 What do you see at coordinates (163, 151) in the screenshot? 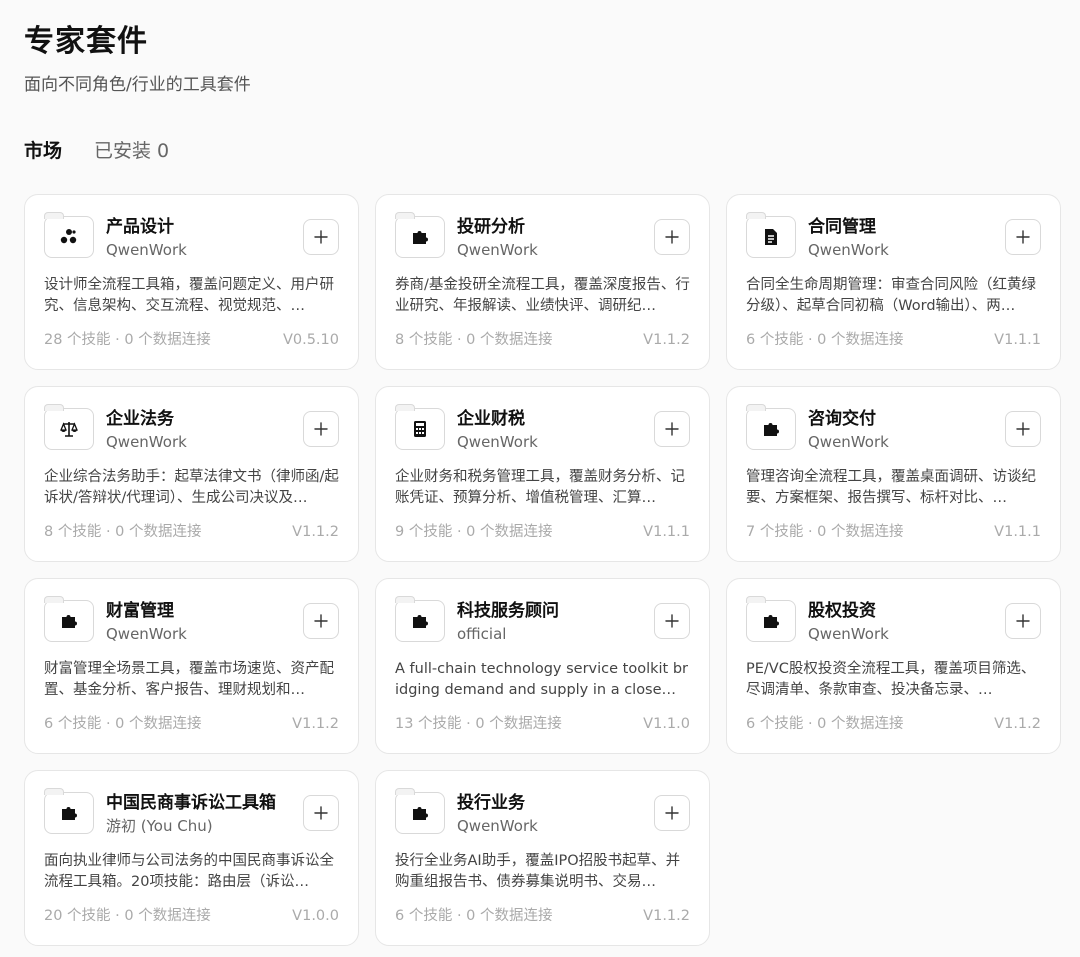
I see `tab-installed-count: 0` at bounding box center [163, 151].